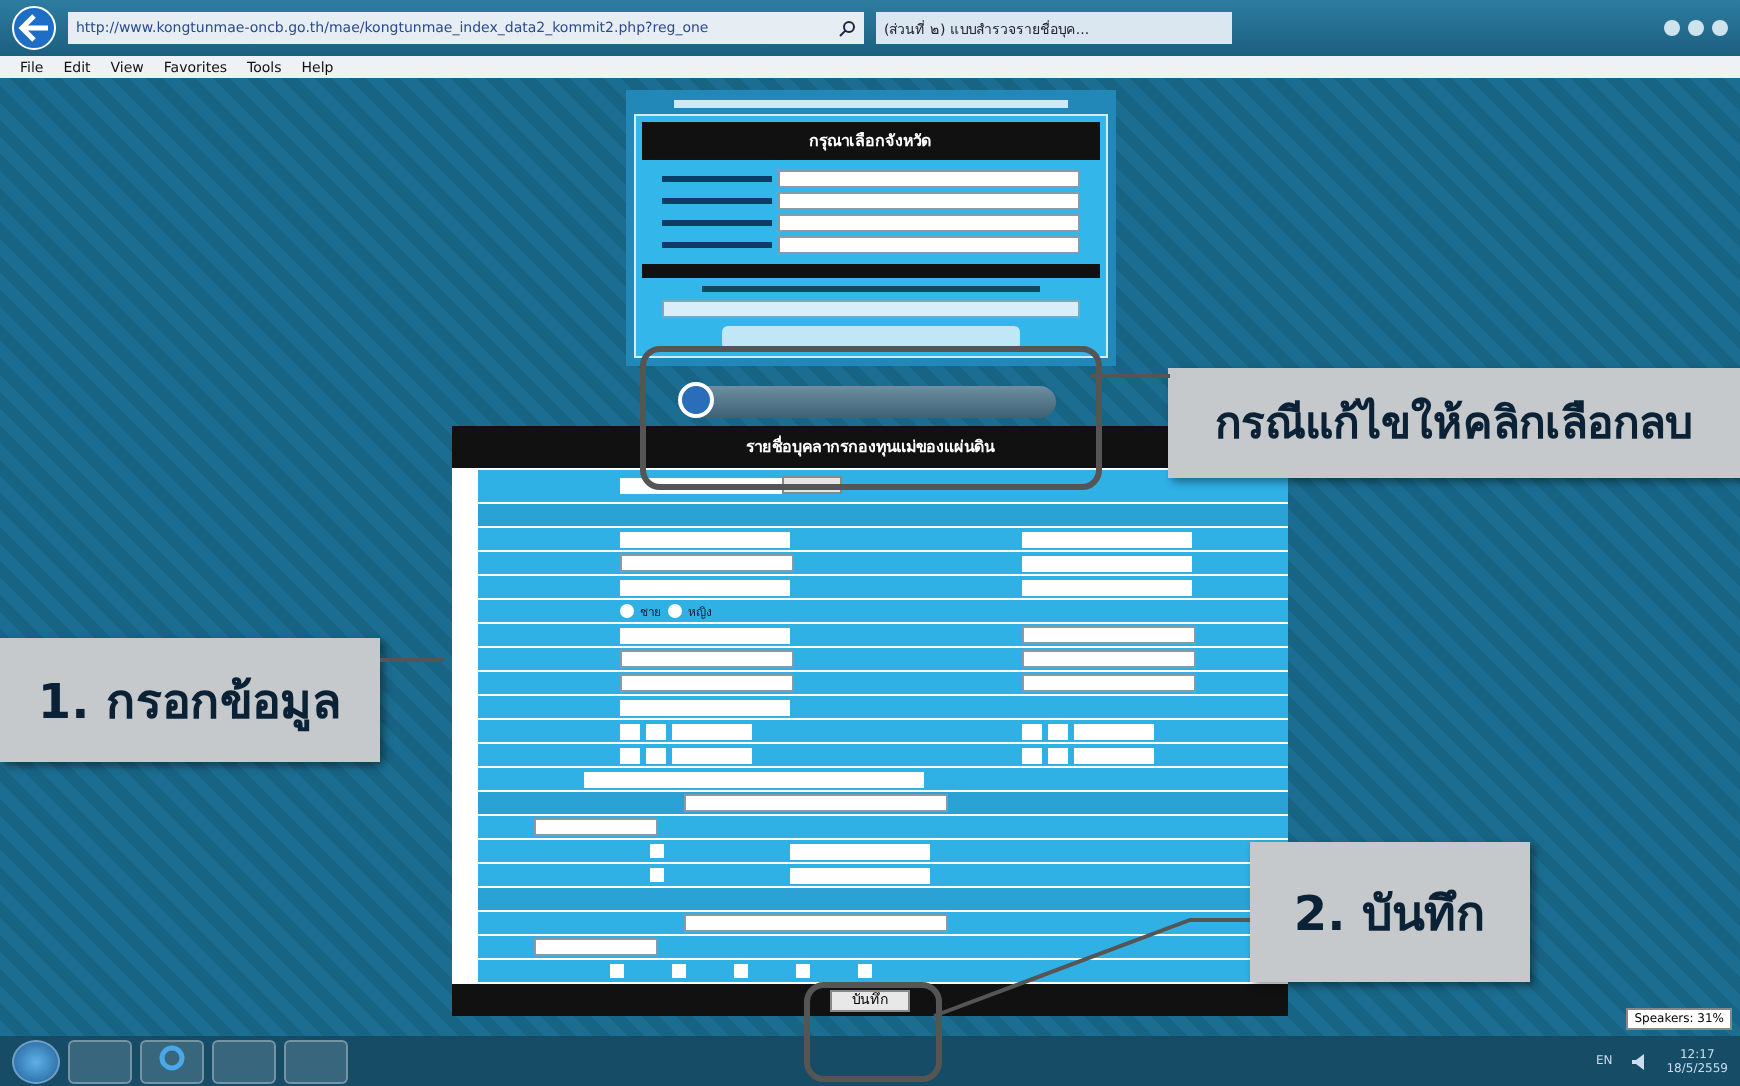 This screenshot has width=1740, height=1086. Describe the element at coordinates (172, 1061) in the screenshot. I see `browser-icon` at that location.